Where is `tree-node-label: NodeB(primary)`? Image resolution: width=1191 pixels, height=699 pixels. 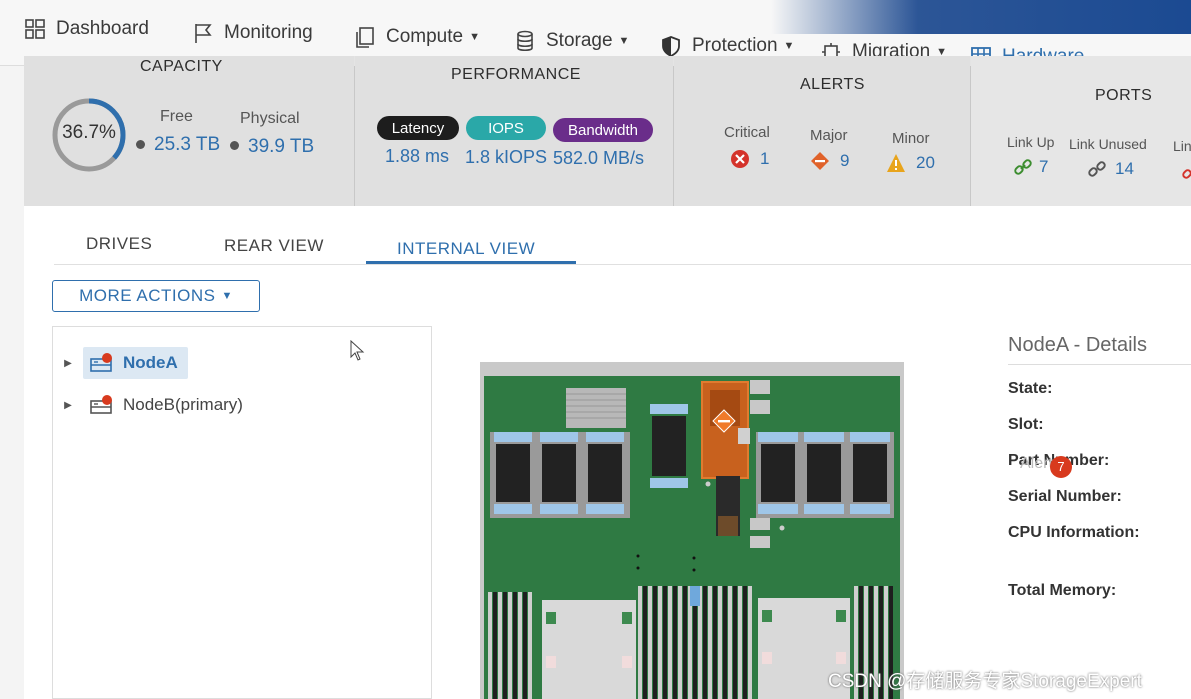
tree-node-label: NodeB(primary) is located at coordinates (183, 404).